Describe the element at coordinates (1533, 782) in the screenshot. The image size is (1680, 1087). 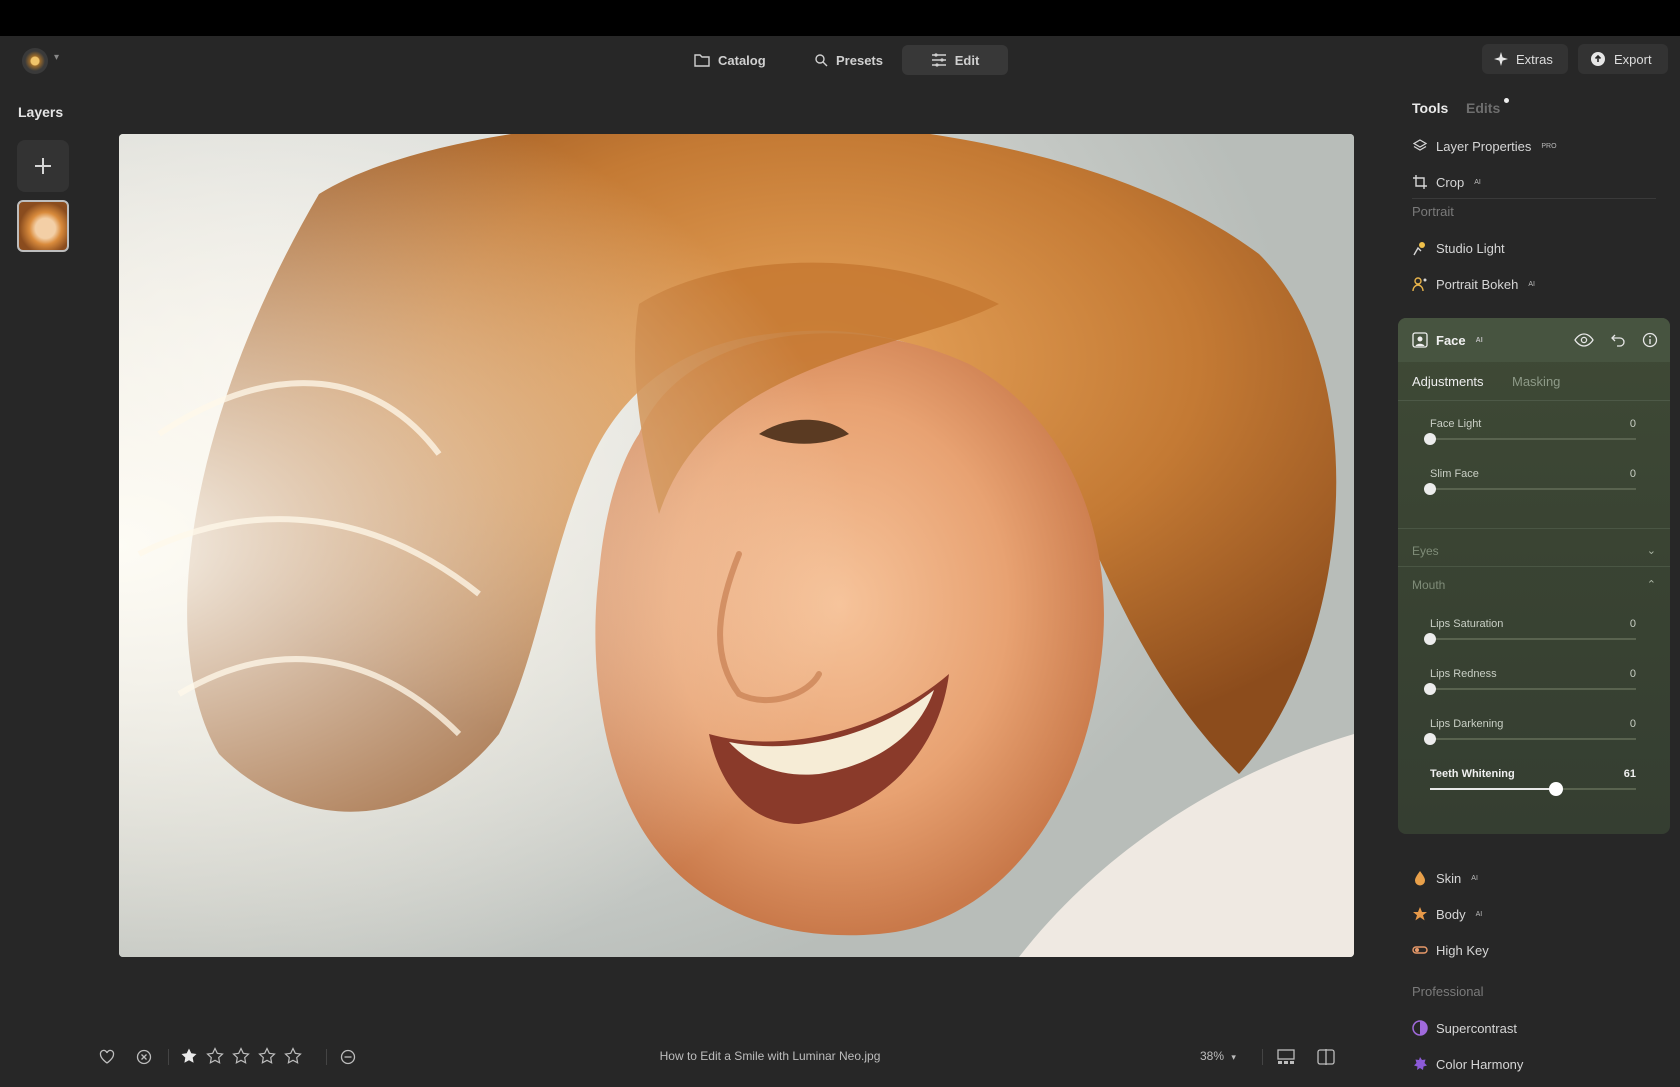
I see `slider-teeth-whitening: Teeth Whitening 61` at that location.